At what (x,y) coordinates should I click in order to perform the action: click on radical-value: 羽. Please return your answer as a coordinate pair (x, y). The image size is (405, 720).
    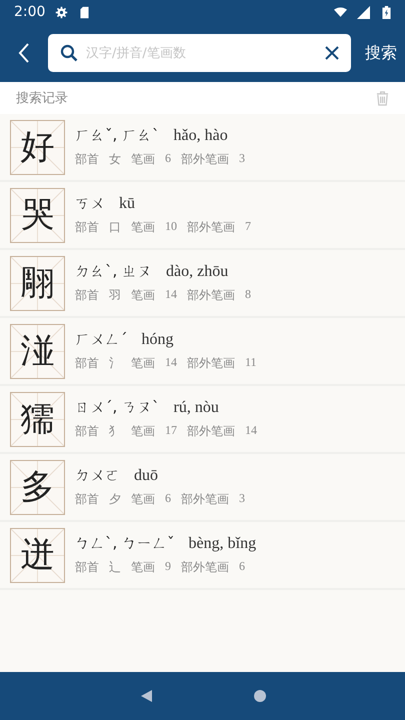
    Looking at the image, I should click on (115, 295).